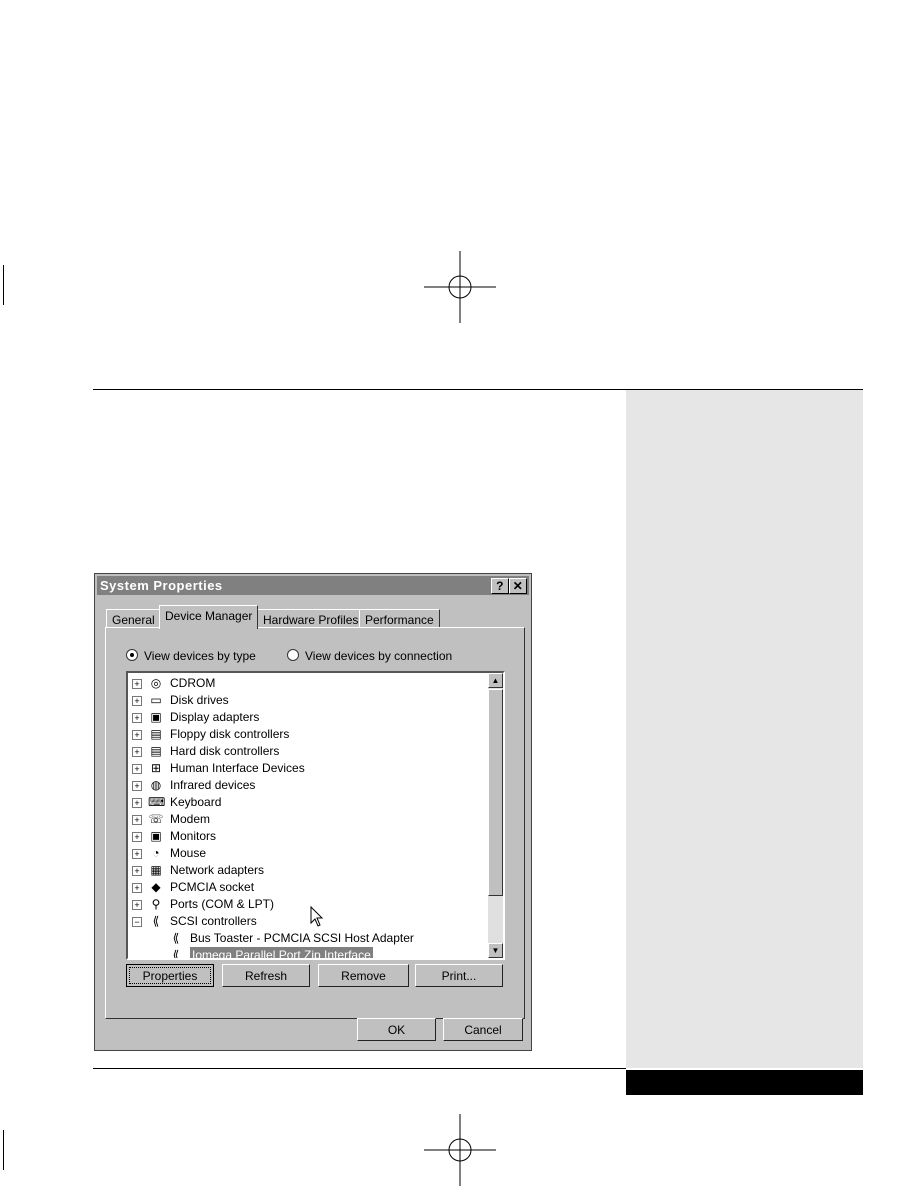  Describe the element at coordinates (193, 683) in the screenshot. I see `device-category-label: CDROM` at that location.